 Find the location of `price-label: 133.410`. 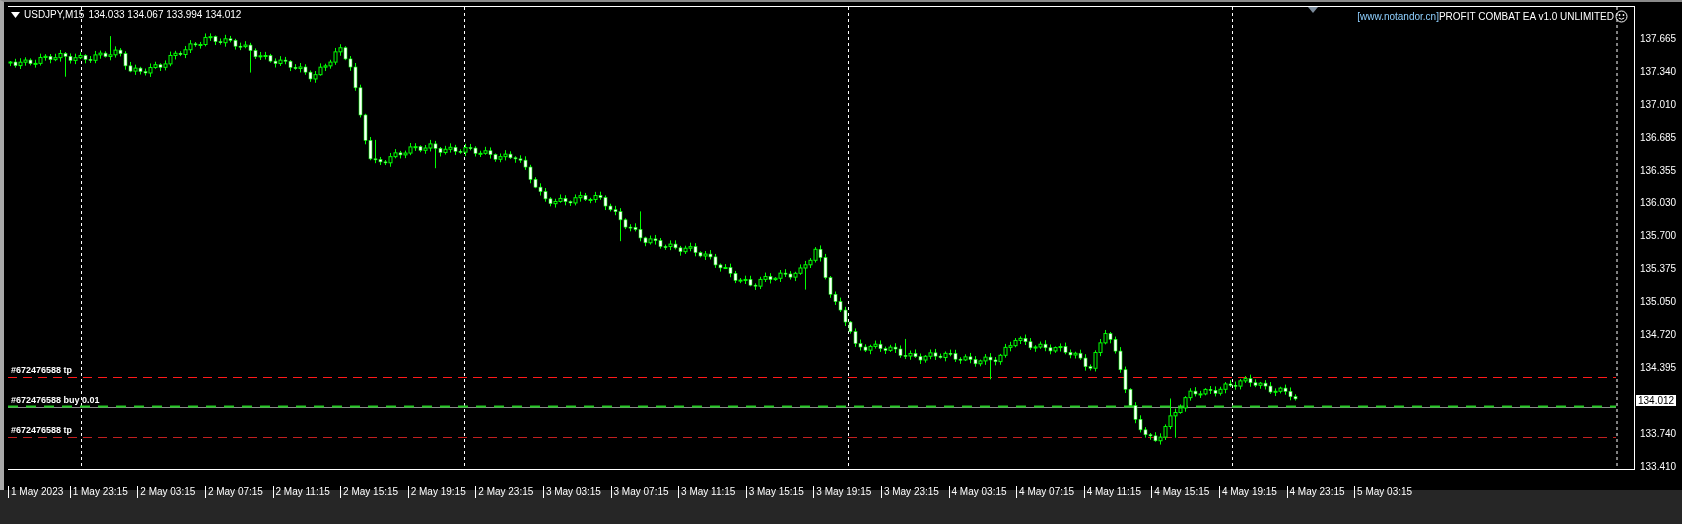

price-label: 133.410 is located at coordinates (1658, 466).